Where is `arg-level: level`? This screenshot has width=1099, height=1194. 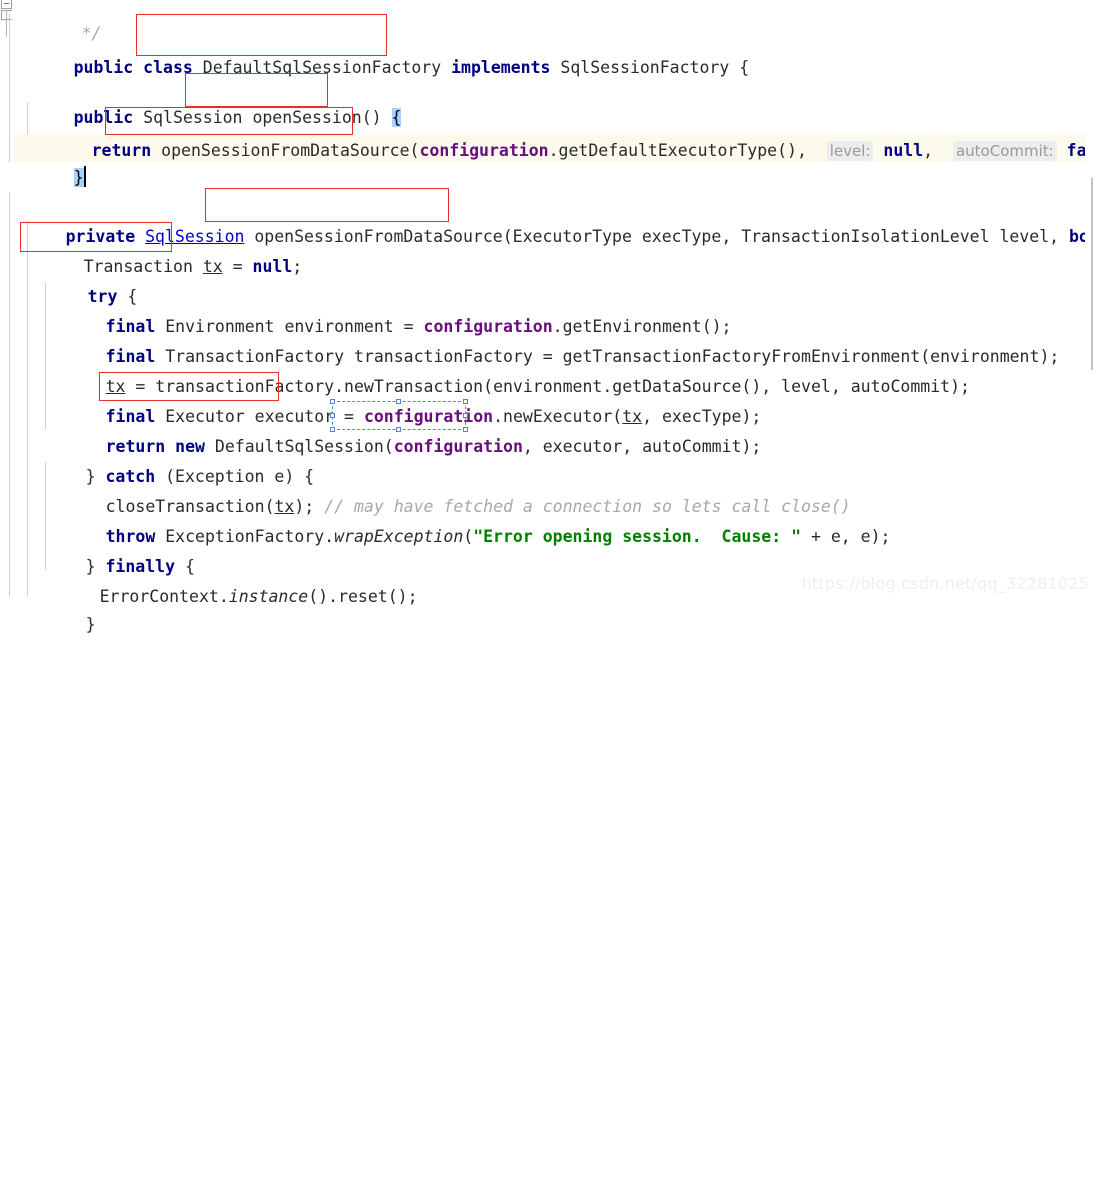
arg-level: level is located at coordinates (806, 386).